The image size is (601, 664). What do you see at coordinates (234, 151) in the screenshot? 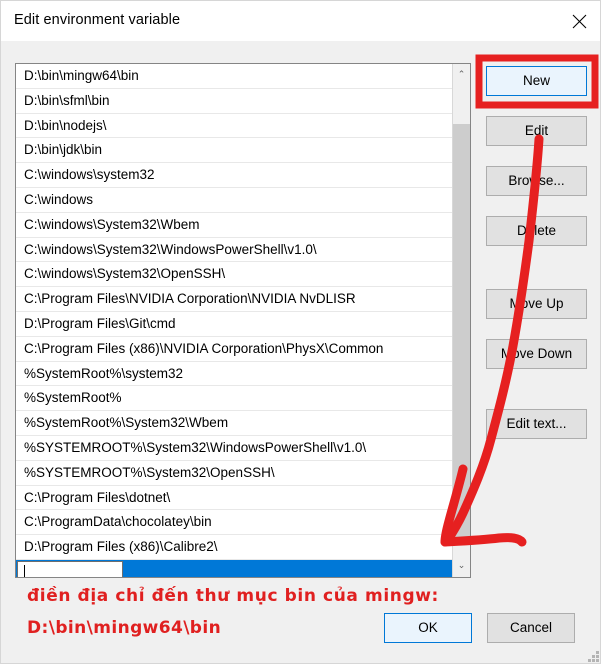
I see `list-item: D:\bin\jdk\bin` at bounding box center [234, 151].